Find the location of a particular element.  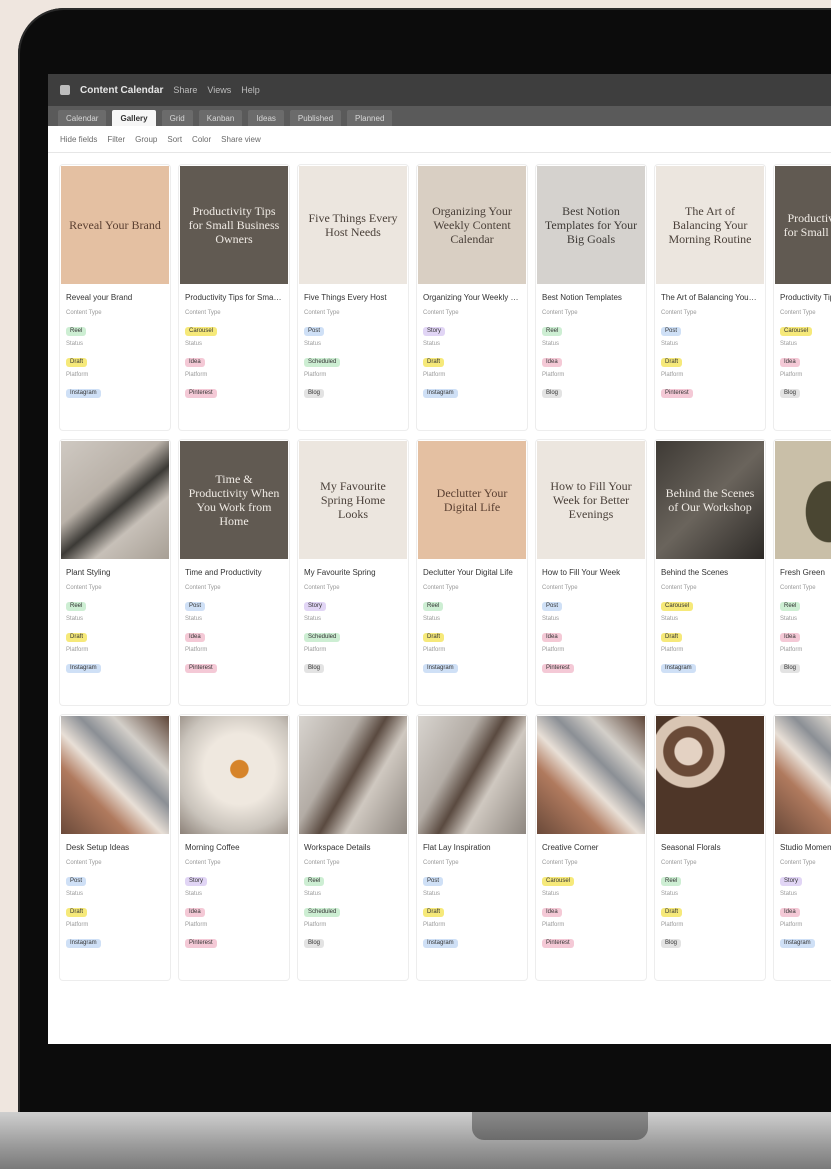

card-title: Five Things Every Host is located at coordinates (345, 297).